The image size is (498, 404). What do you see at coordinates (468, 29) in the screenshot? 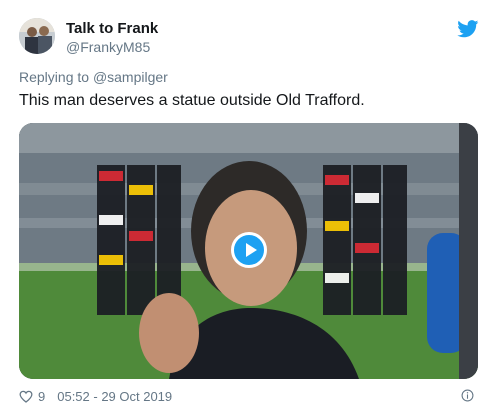
I see `twitter-bird-icon` at bounding box center [468, 29].